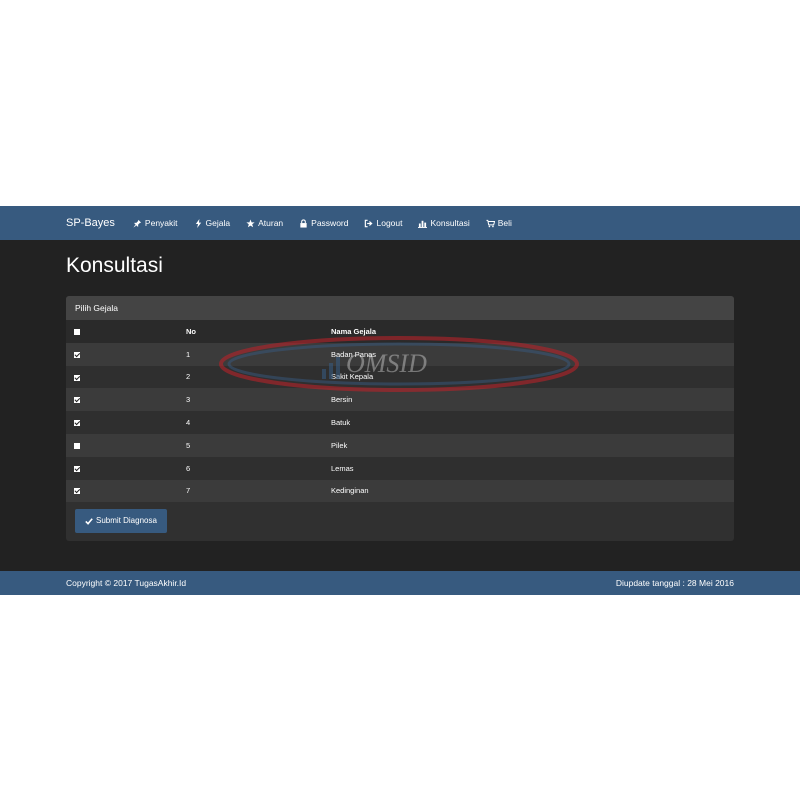  What do you see at coordinates (528, 468) in the screenshot?
I see `row-nama-gejala: Lemas` at bounding box center [528, 468].